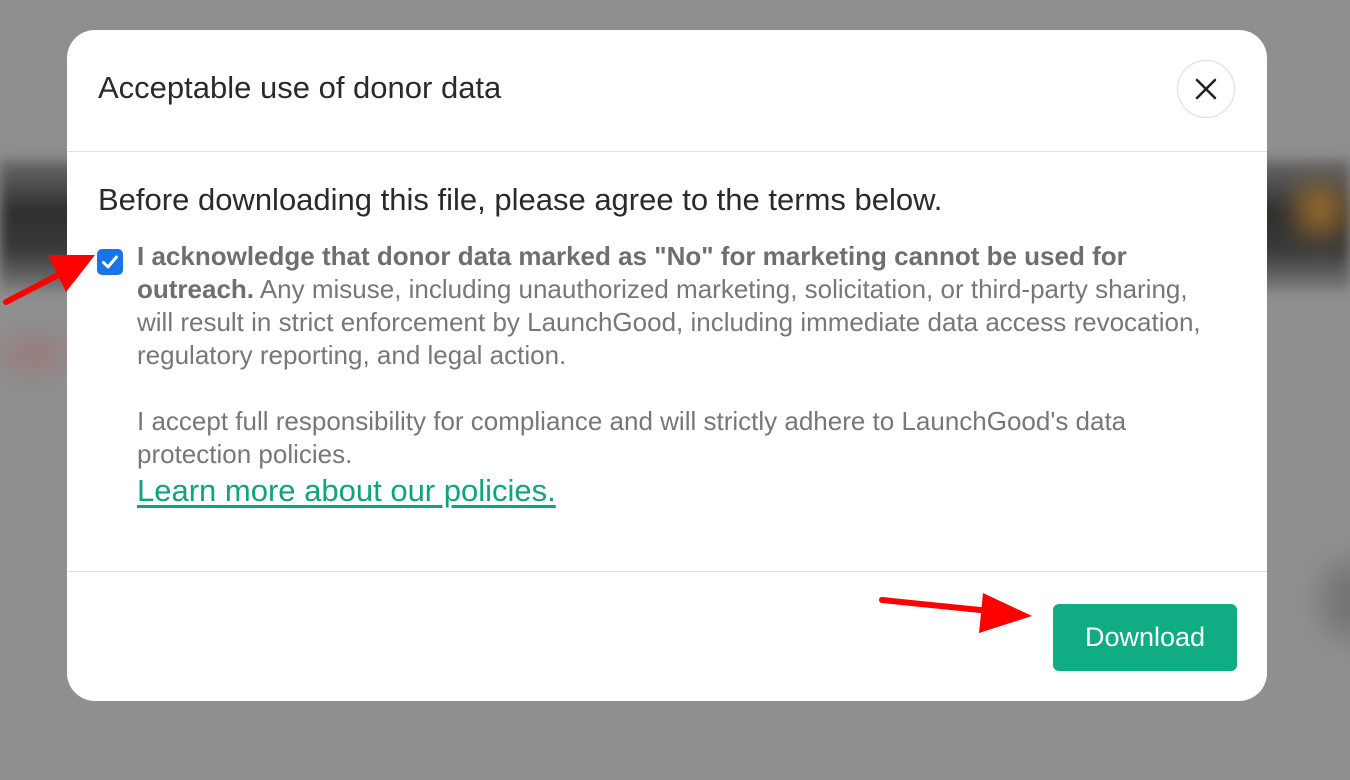 The height and width of the screenshot is (780, 1350). What do you see at coordinates (667, 91) in the screenshot?
I see `dialog-header: Acceptable use of donor data` at bounding box center [667, 91].